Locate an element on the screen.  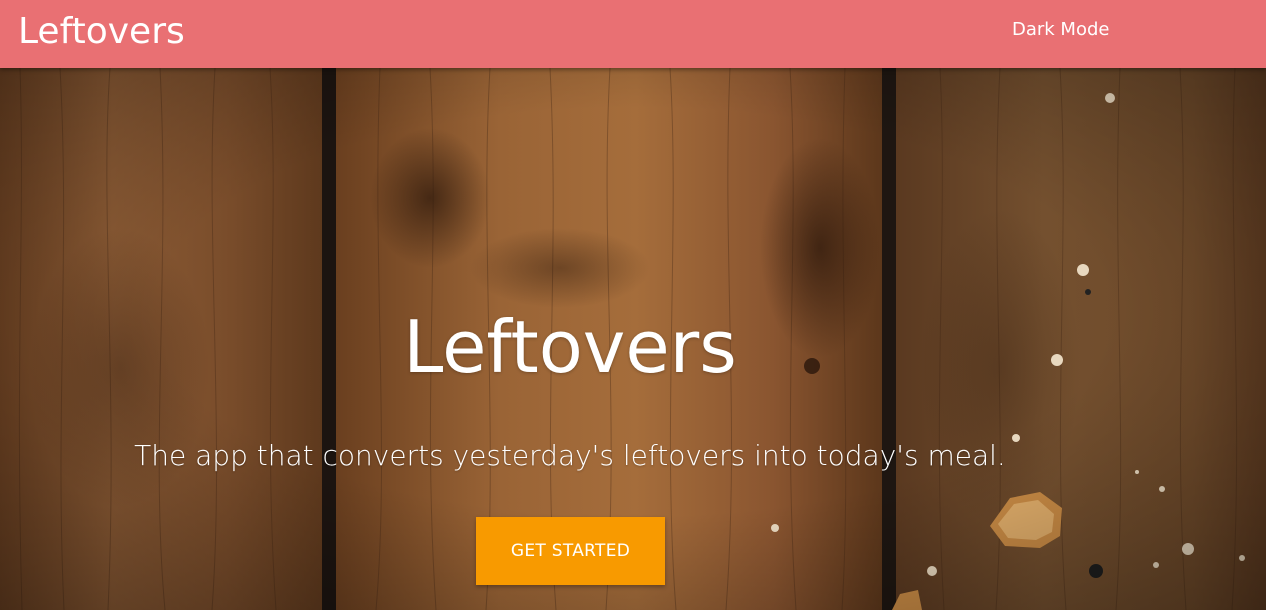
dark-mode-toggle: Dark Mode is located at coordinates (1060, 30).